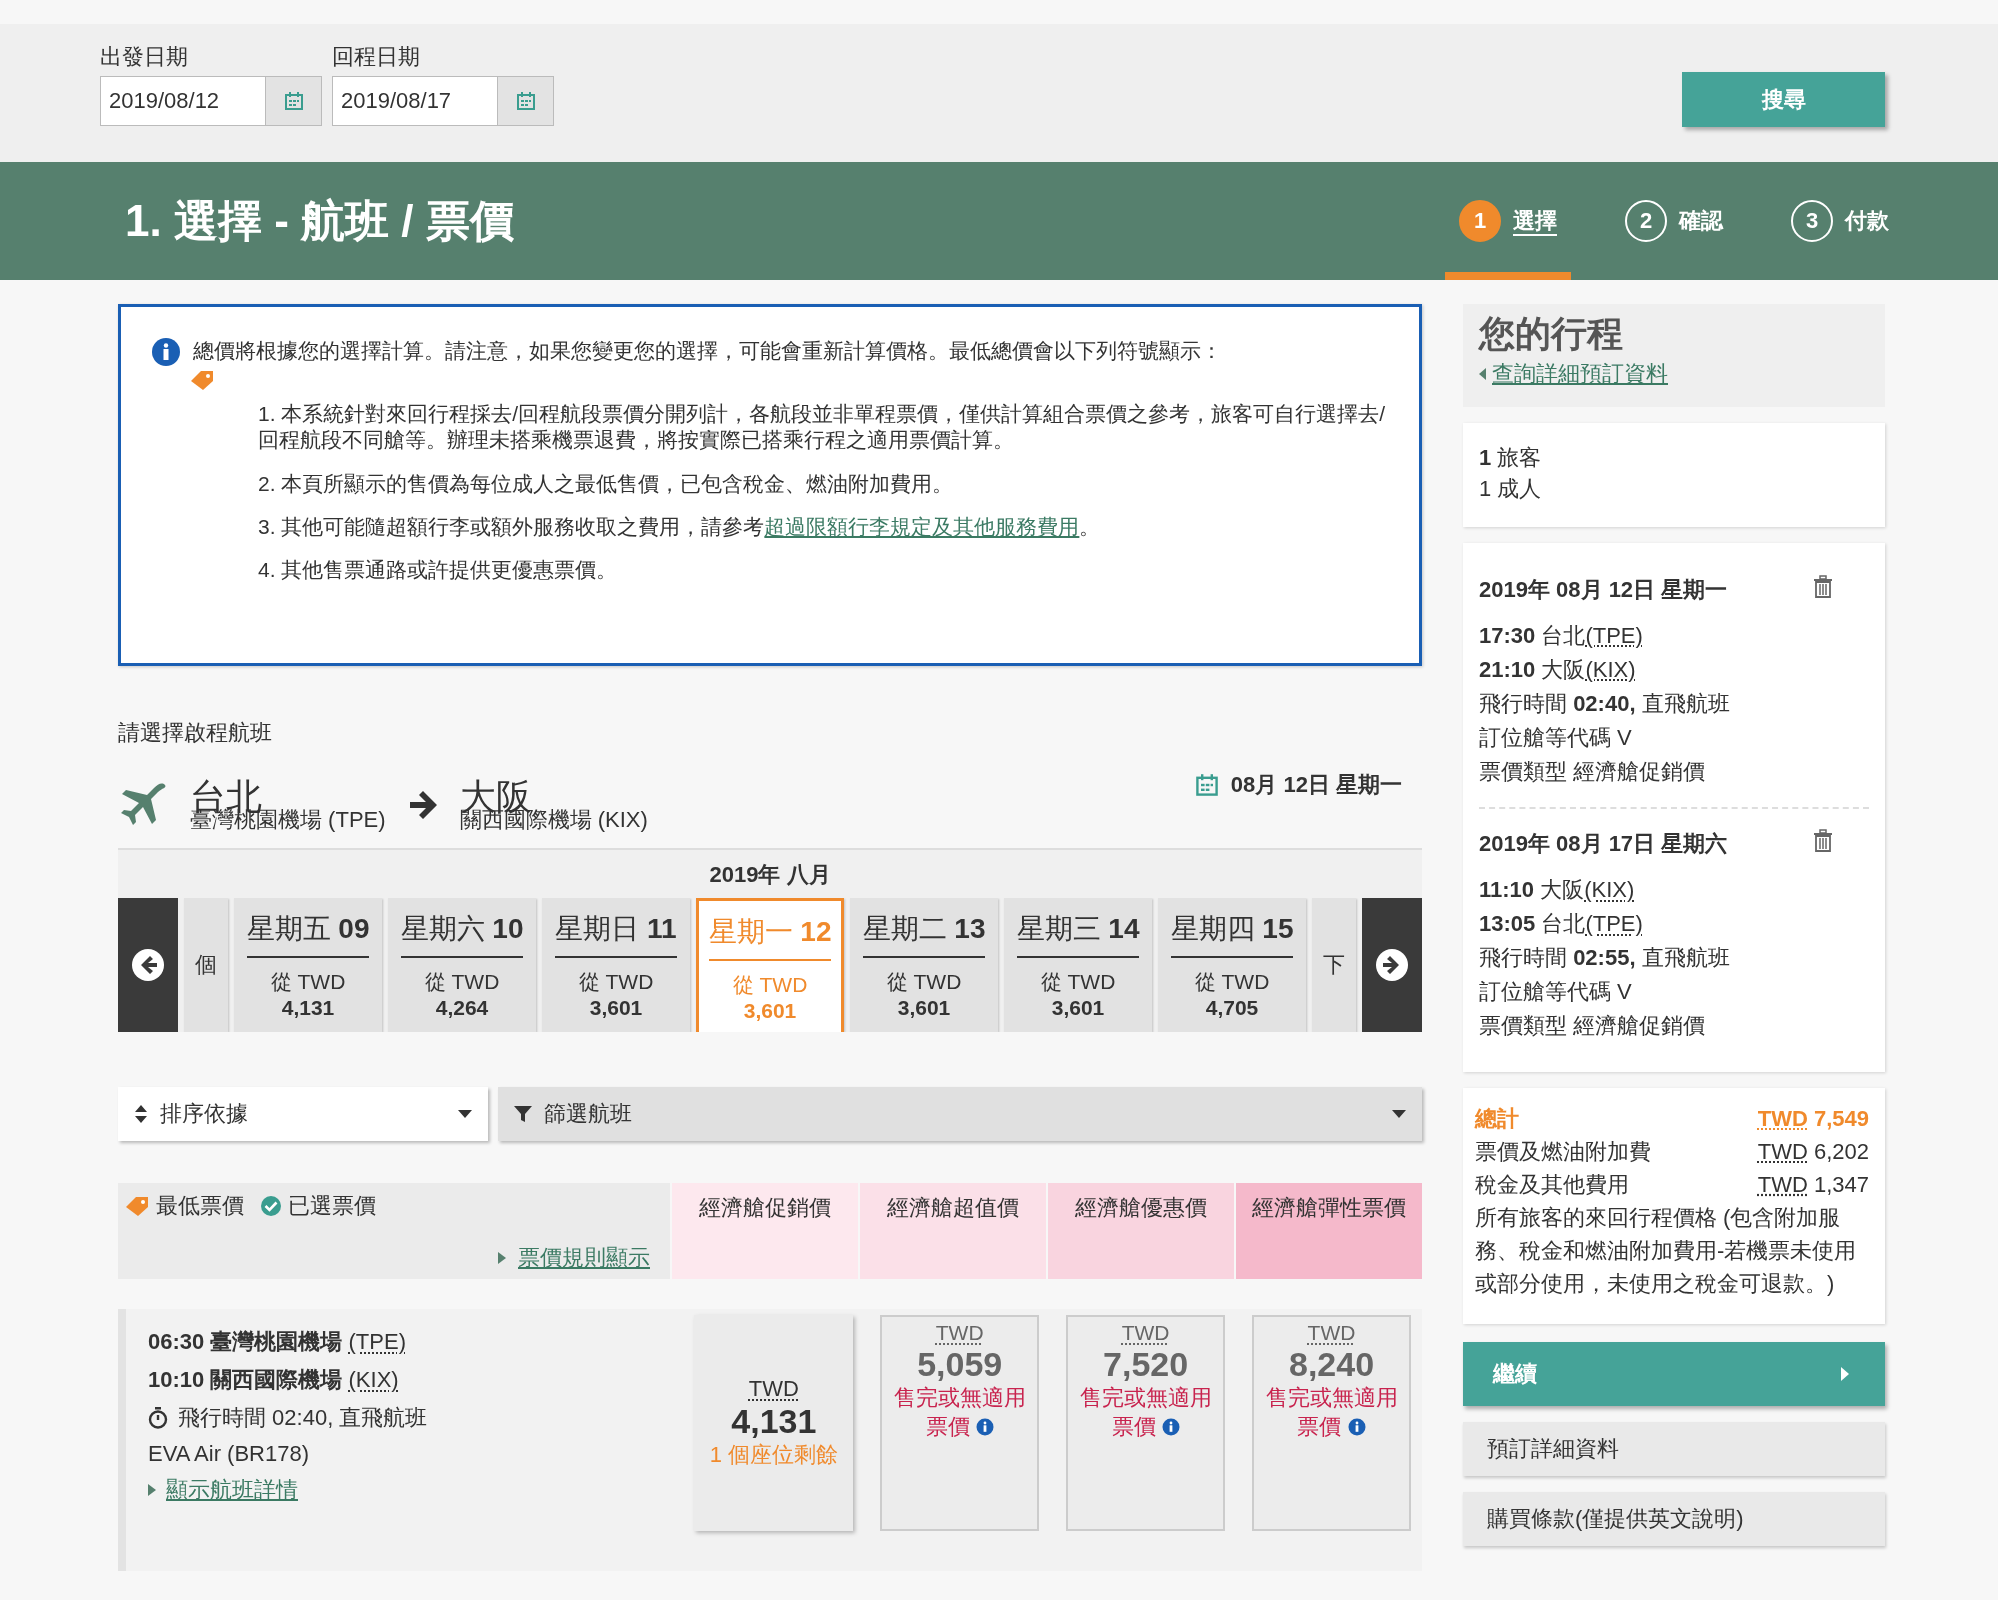 The height and width of the screenshot is (1600, 1998). I want to click on fare-option: TWD 4,131 1 個座位剩餘, so click(774, 1423).